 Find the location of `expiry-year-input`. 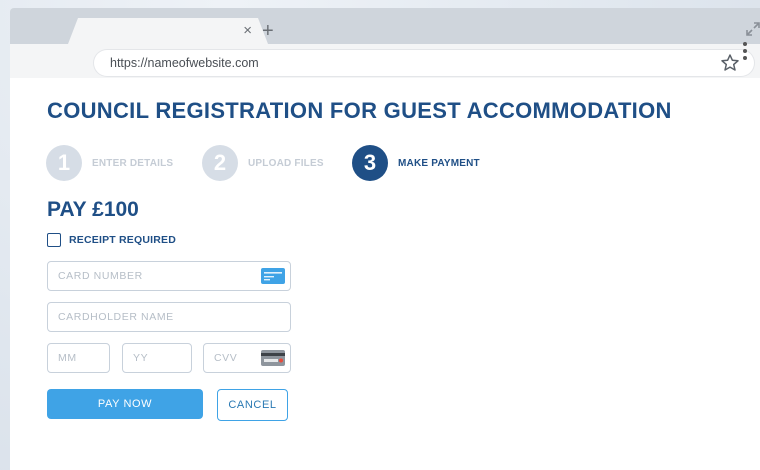

expiry-year-input is located at coordinates (157, 358).